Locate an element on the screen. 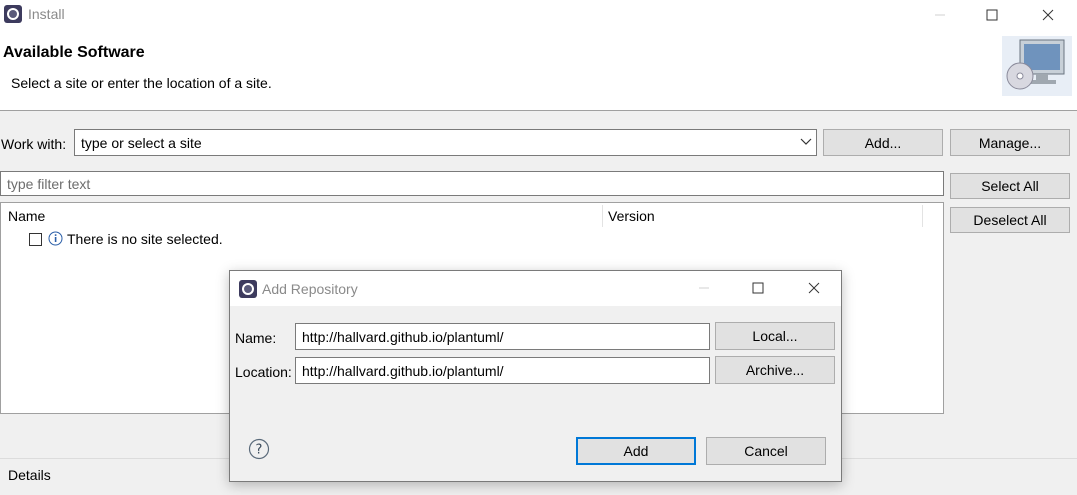 Image resolution: width=1077 pixels, height=495 pixels. dialog-minimize-button is located at coordinates (704, 288).